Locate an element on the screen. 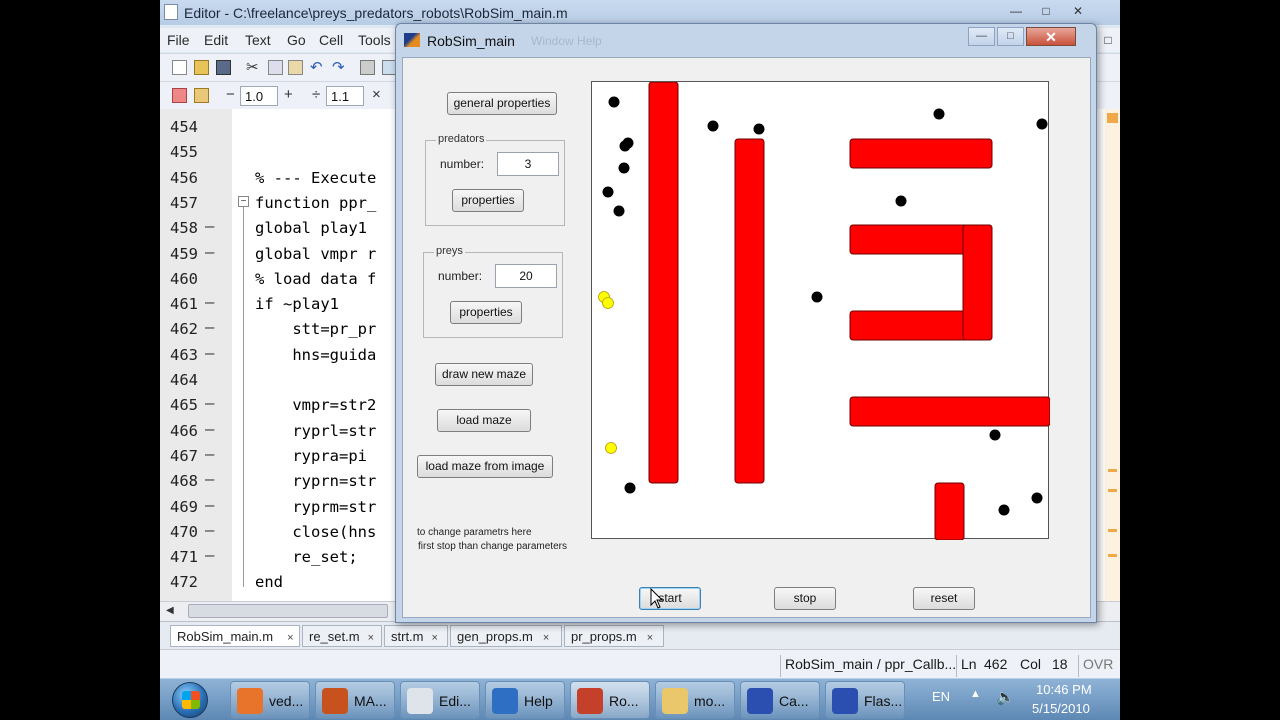 This screenshot has width=1280, height=720. menu-go: Go is located at coordinates (296, 40).